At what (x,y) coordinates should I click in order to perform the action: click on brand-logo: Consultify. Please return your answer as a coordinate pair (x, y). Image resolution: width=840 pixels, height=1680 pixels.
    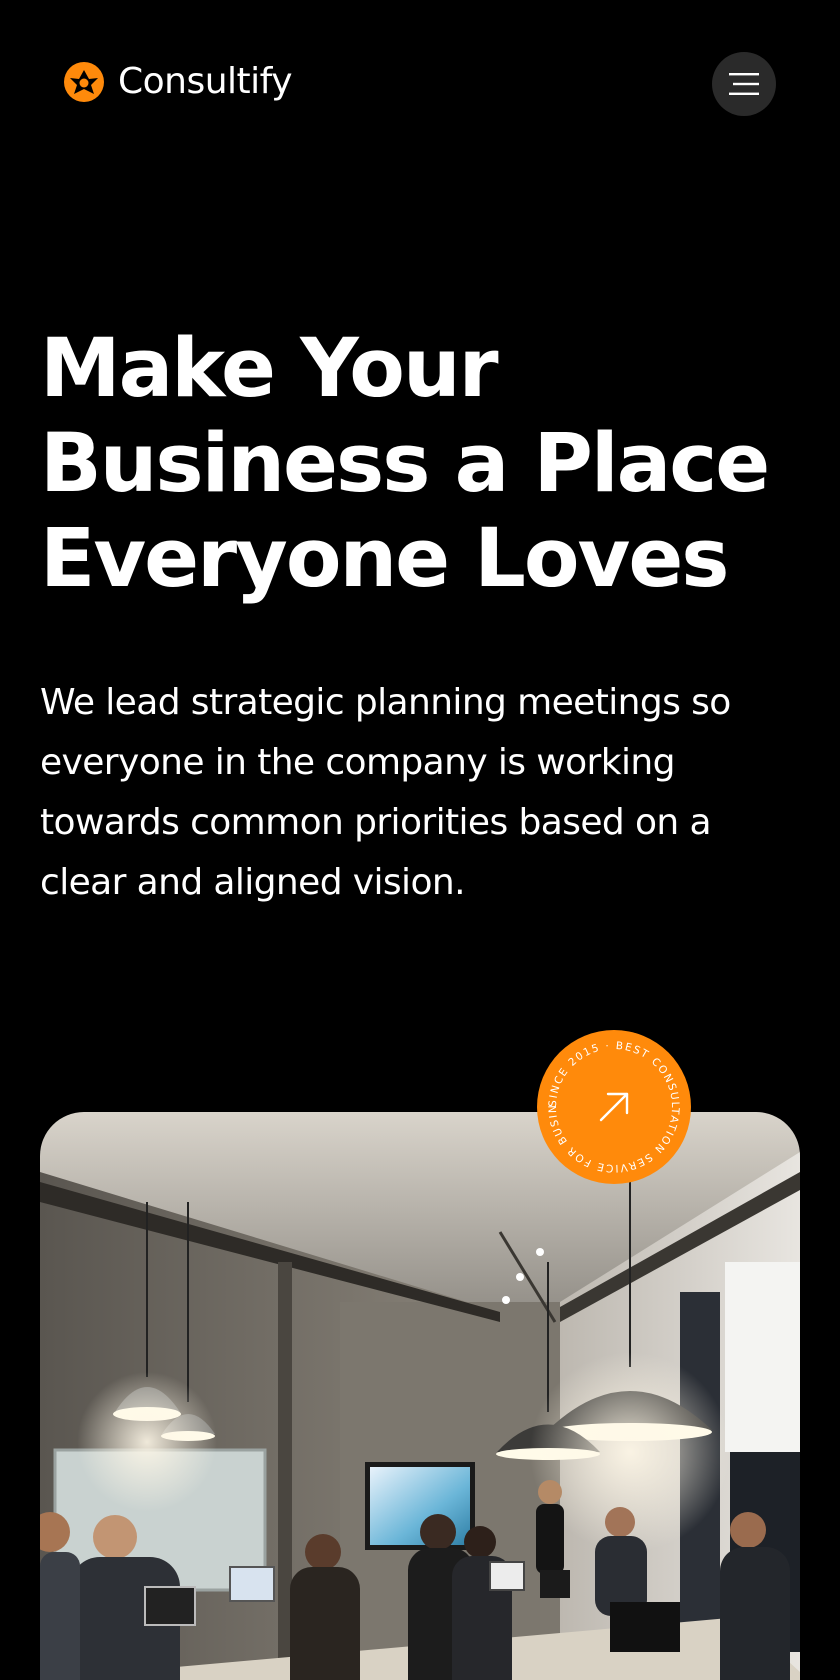
    Looking at the image, I should click on (178, 82).